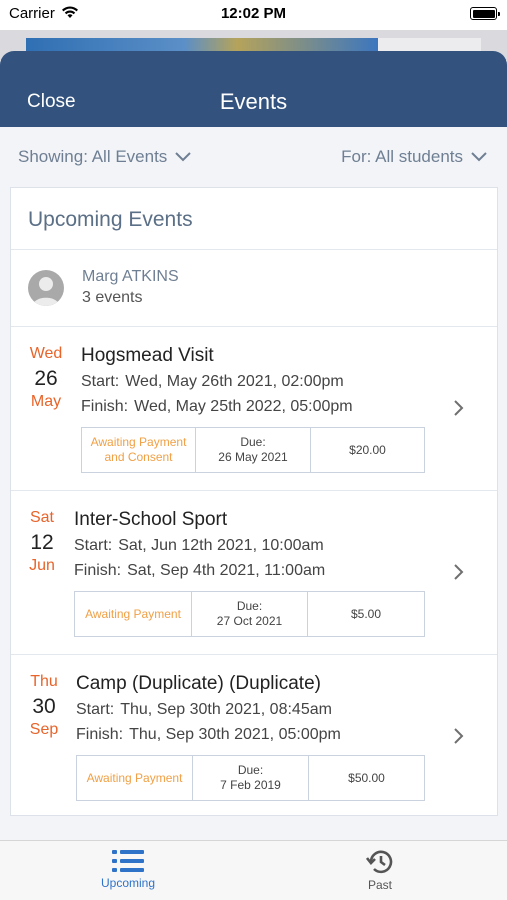  Describe the element at coordinates (402, 156) in the screenshot. I see `student-filter-label: For: All students` at that location.